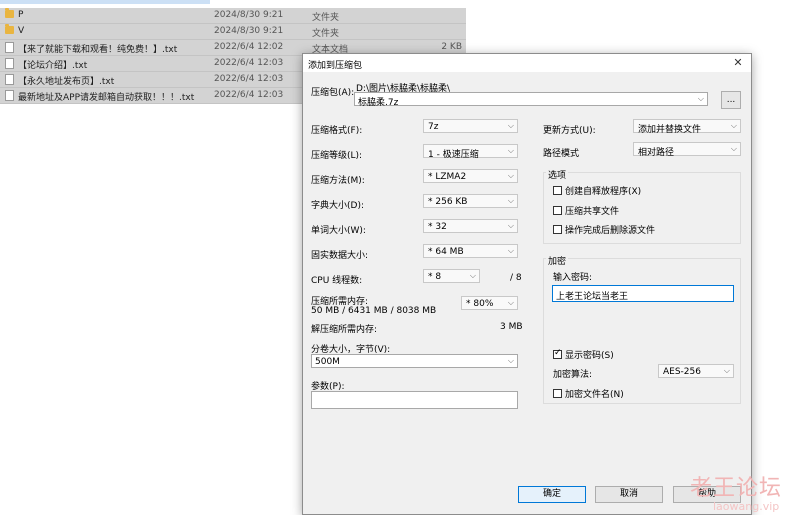  Describe the element at coordinates (338, 181) in the screenshot. I see `method-label: 压缩方法(M):` at that location.